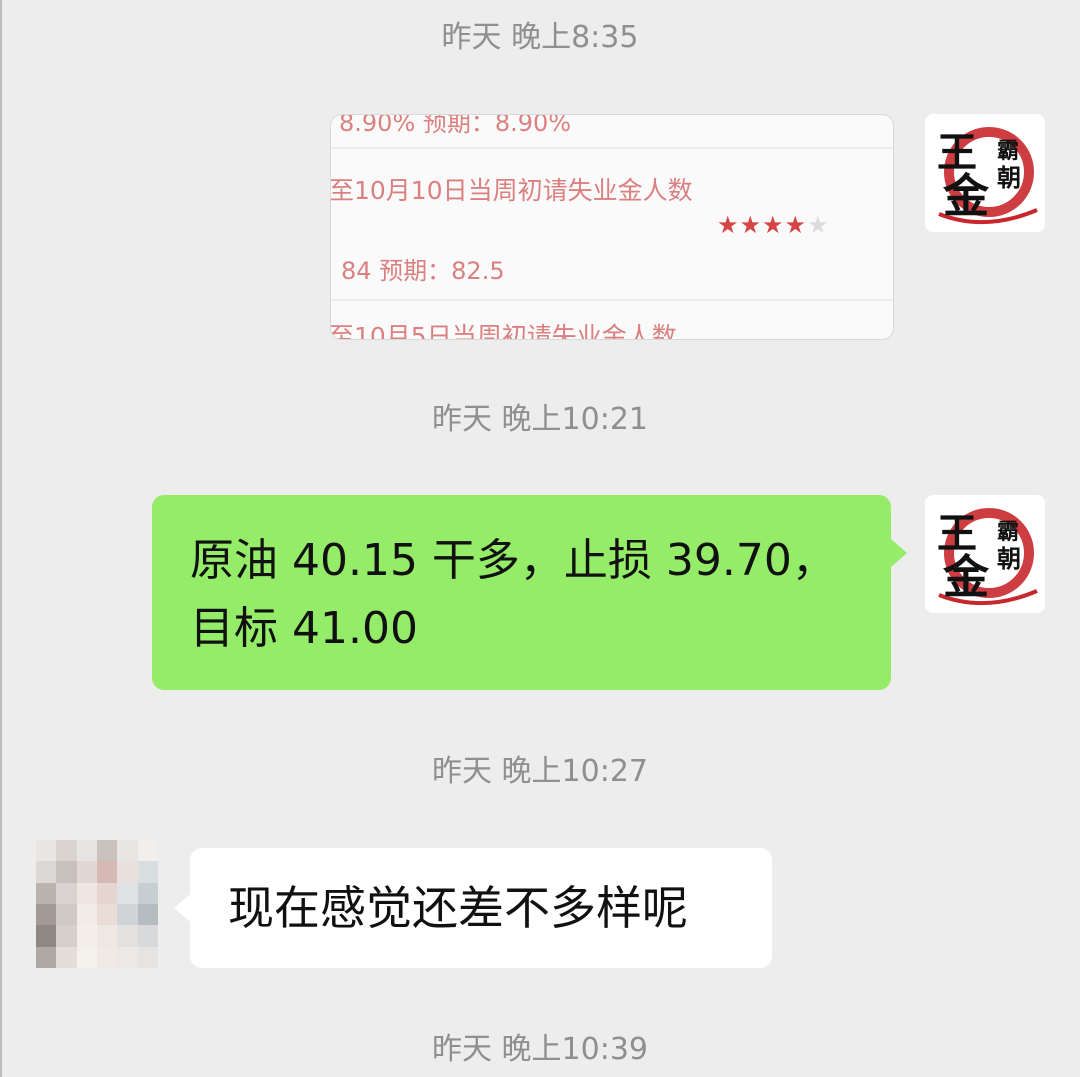 This screenshot has height=1077, width=1080. I want to click on receiver-avatar, so click(97, 904).